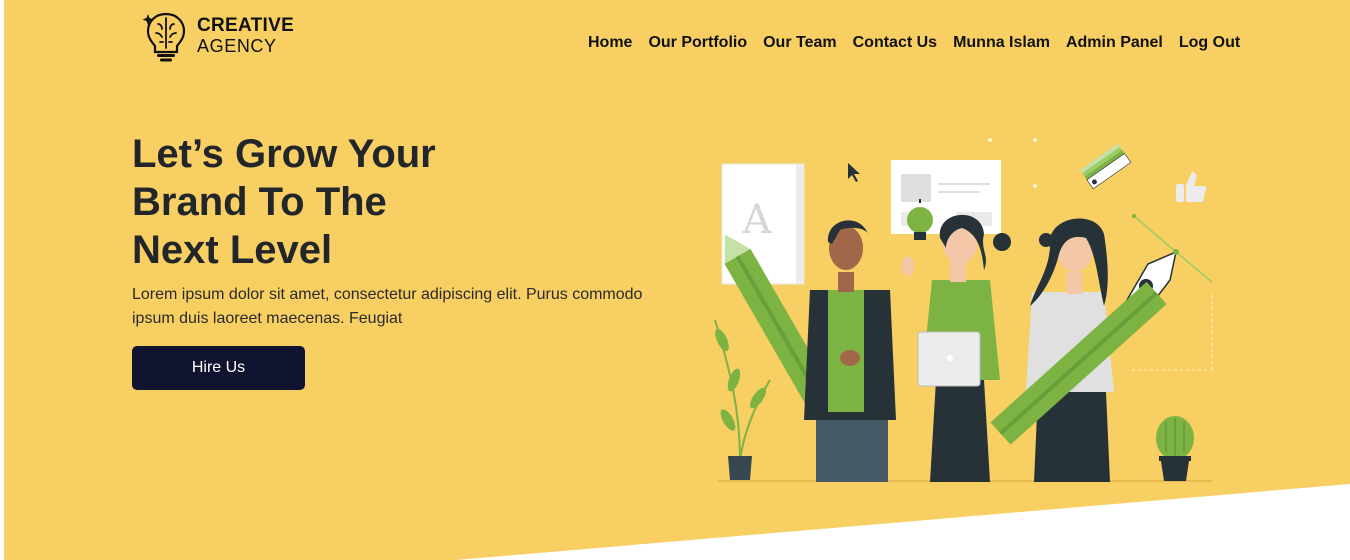  I want to click on svg-text: A, so click(757, 220).